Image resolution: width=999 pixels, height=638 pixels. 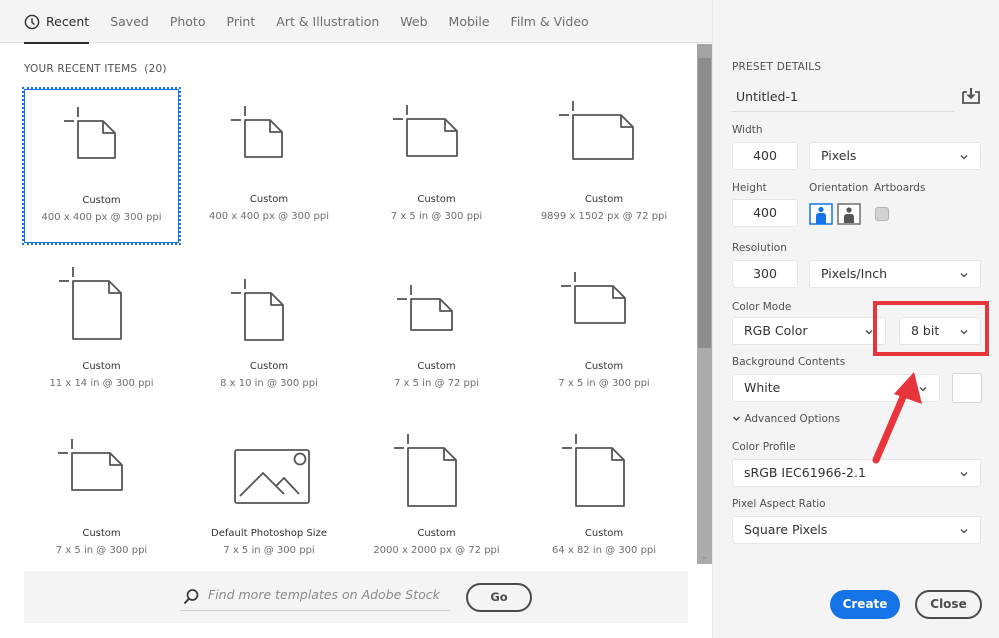 I want to click on width-unit-select: Pixels, so click(x=895, y=156).